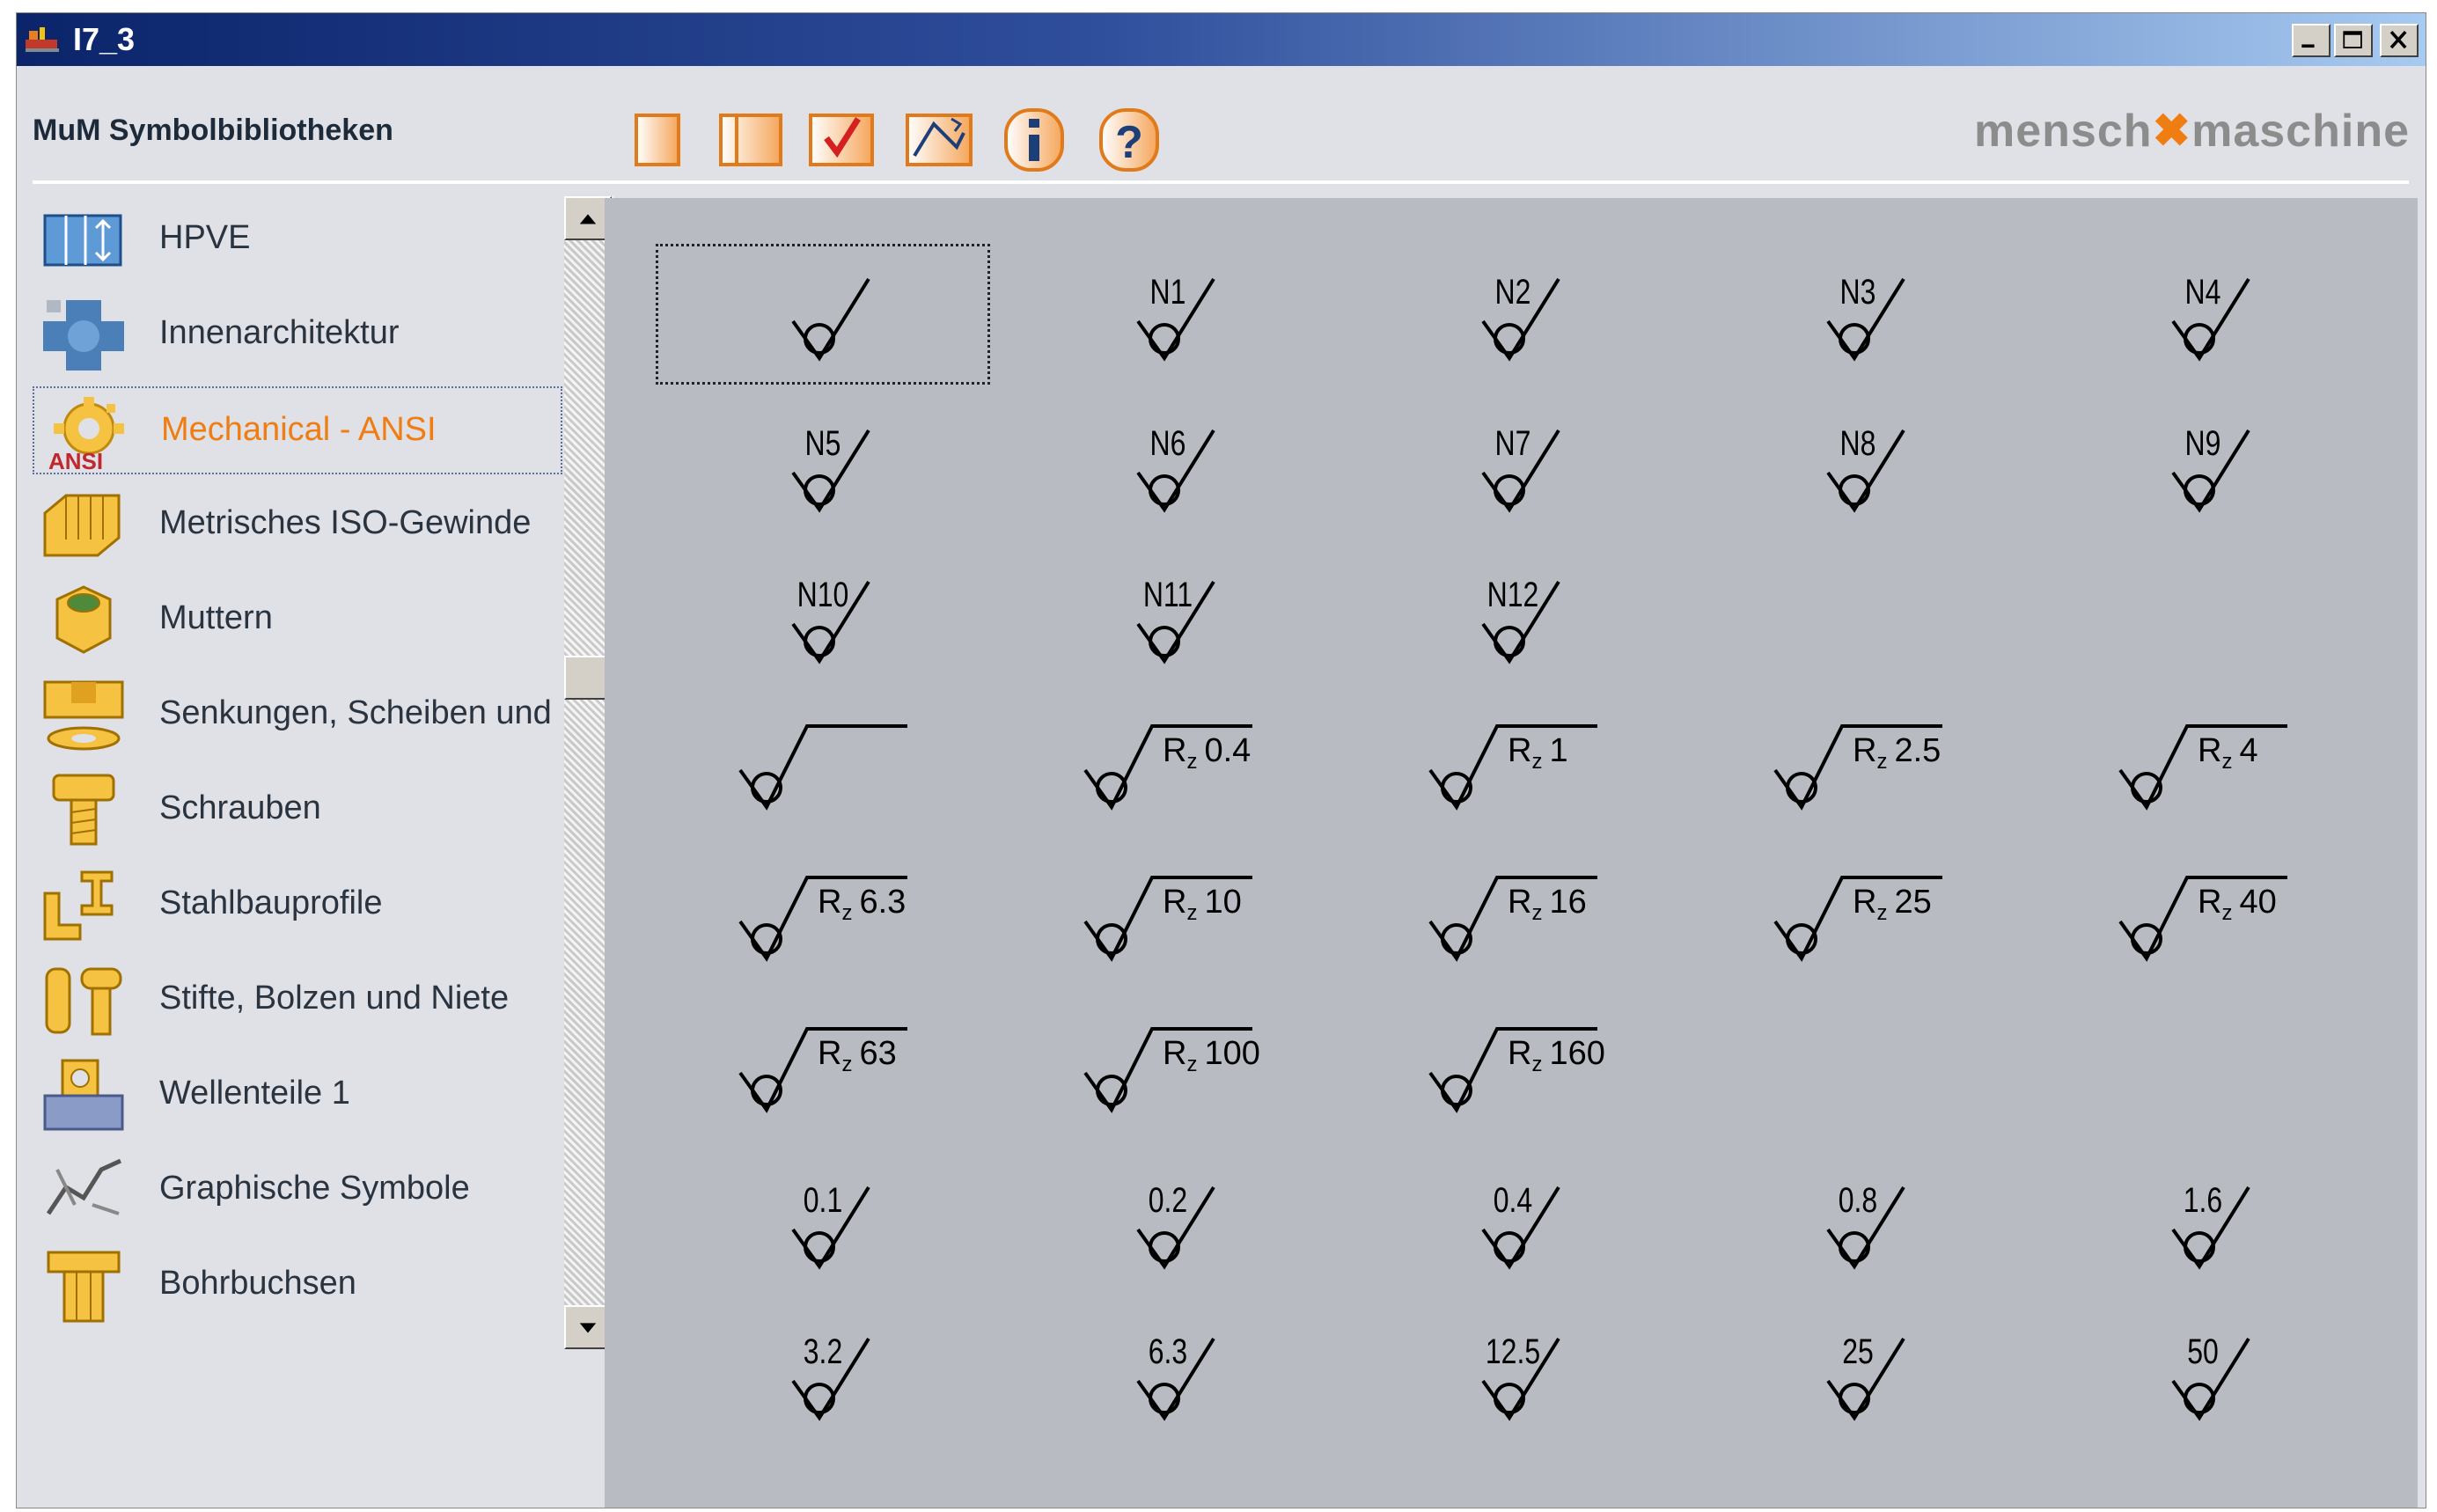 Image resolution: width=2437 pixels, height=1512 pixels. What do you see at coordinates (830, 468) in the screenshot?
I see `surface-symbol-5: N5` at bounding box center [830, 468].